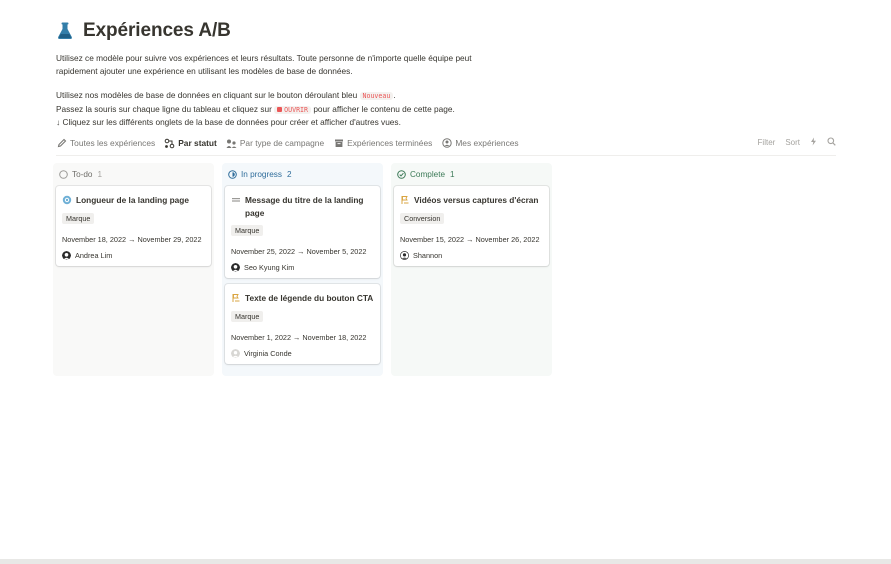  I want to click on card-title: Longueur de la landing page, so click(132, 200).